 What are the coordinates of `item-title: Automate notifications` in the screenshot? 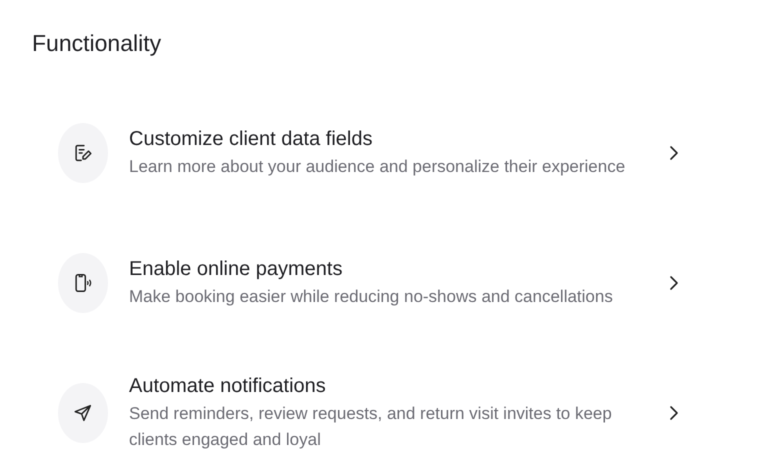 It's located at (378, 386).